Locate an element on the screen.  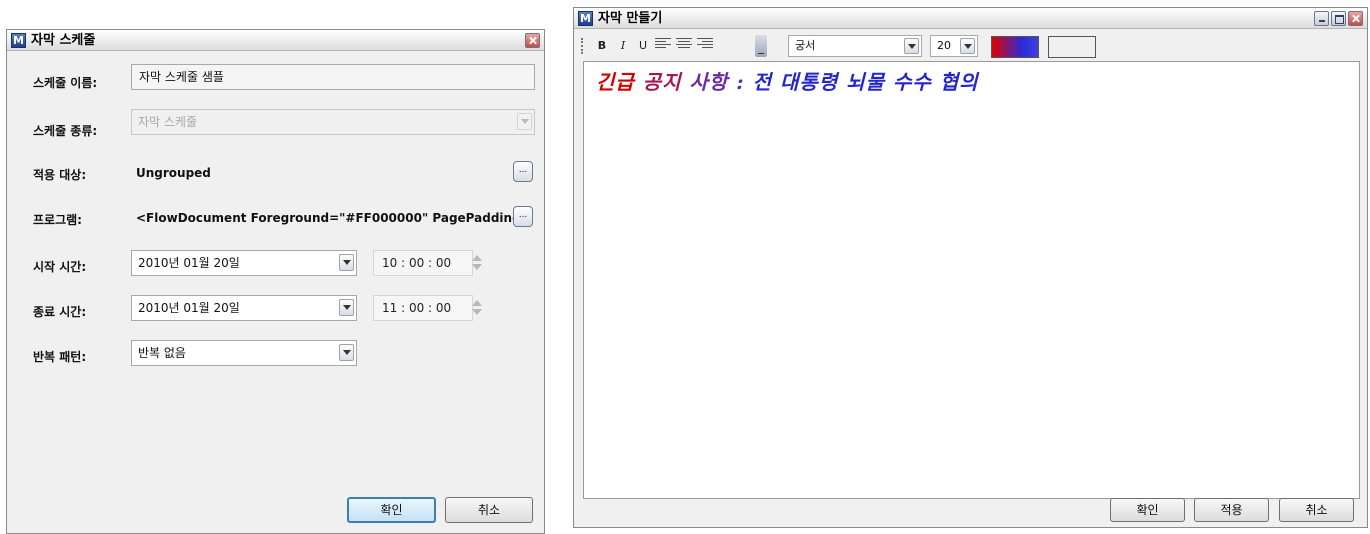
text-gradient-color-picker is located at coordinates (1015, 47).